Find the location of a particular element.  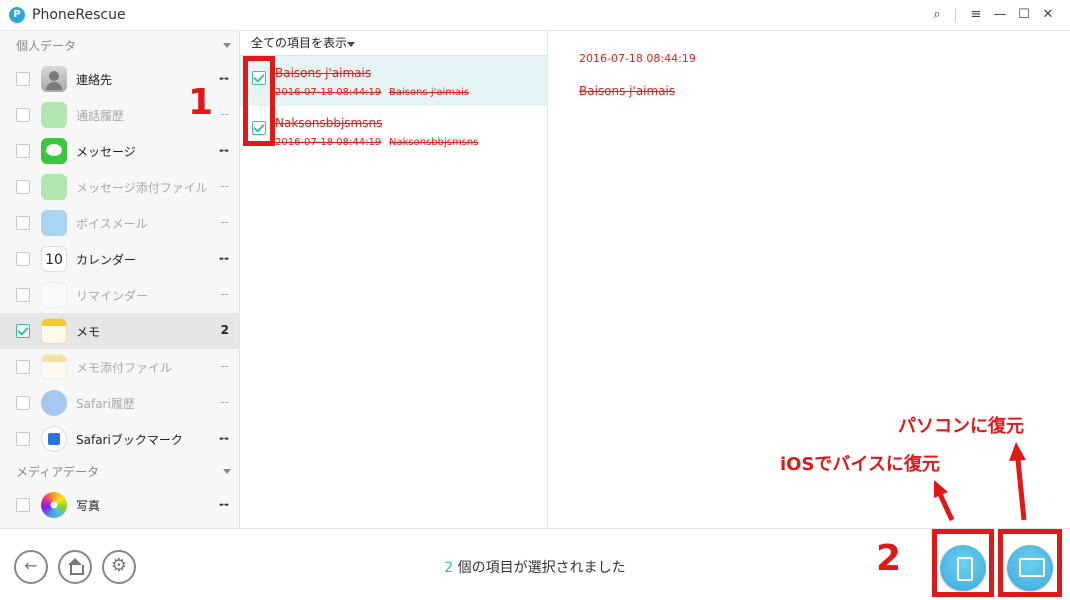

filter-dropdown: 全ての項目を表示 is located at coordinates (393, 43).